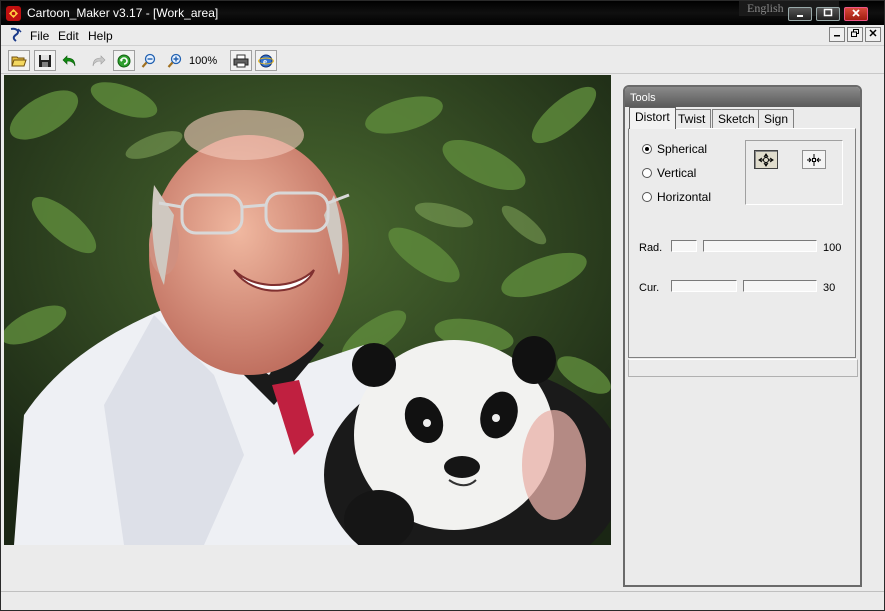  What do you see at coordinates (736, 118) in the screenshot?
I see `tab-sketch: Sketch` at bounding box center [736, 118].